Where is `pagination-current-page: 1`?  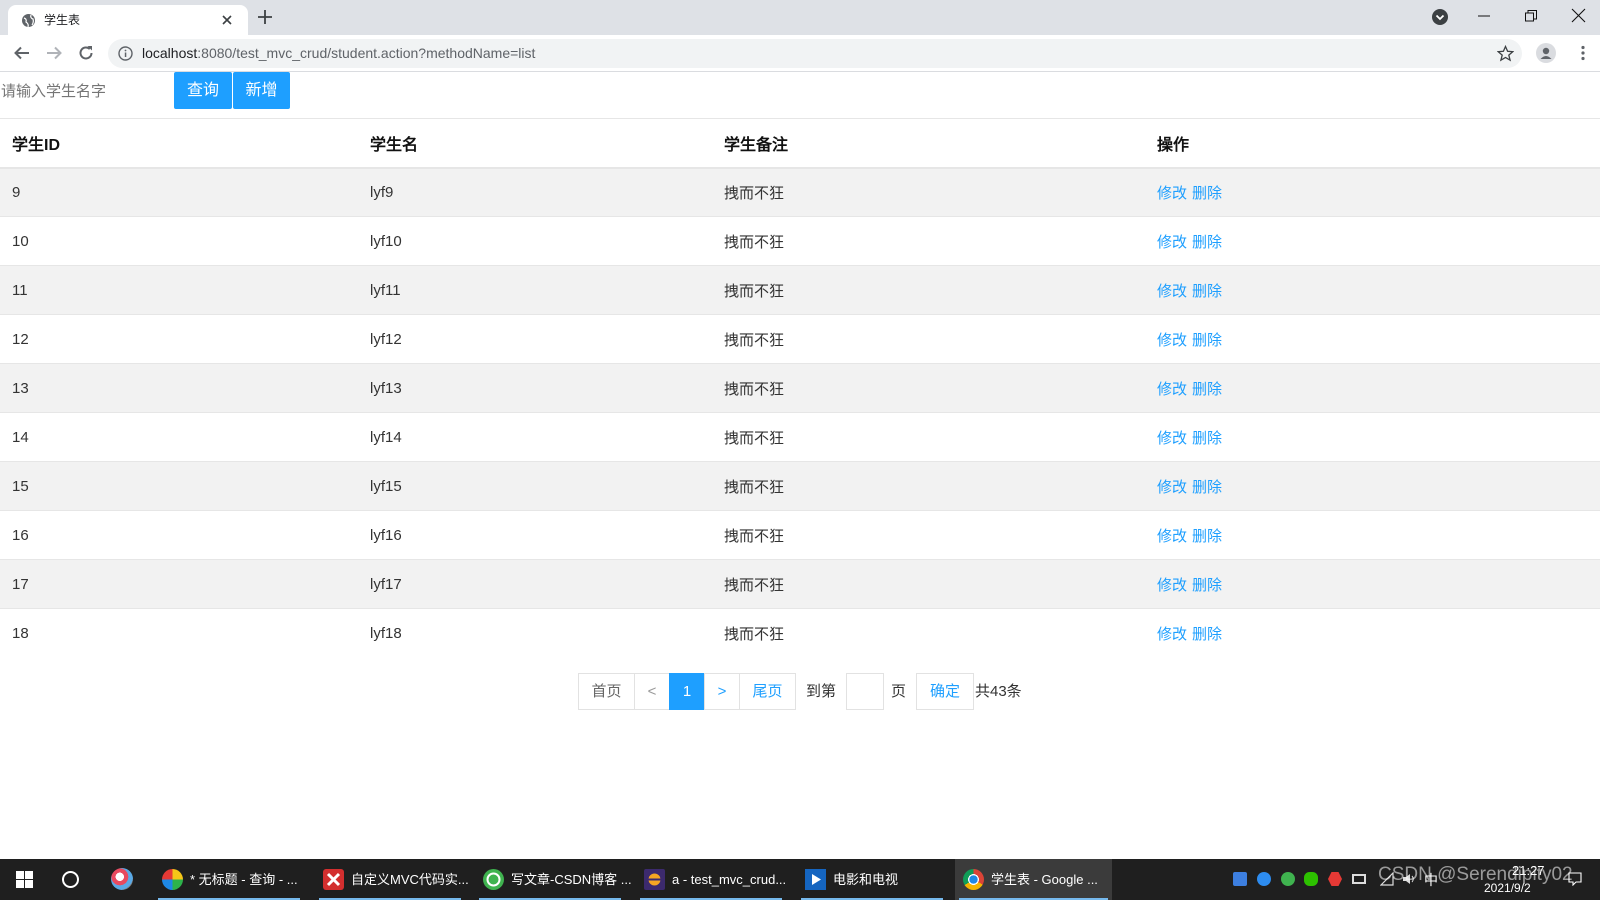 pagination-current-page: 1 is located at coordinates (687, 691).